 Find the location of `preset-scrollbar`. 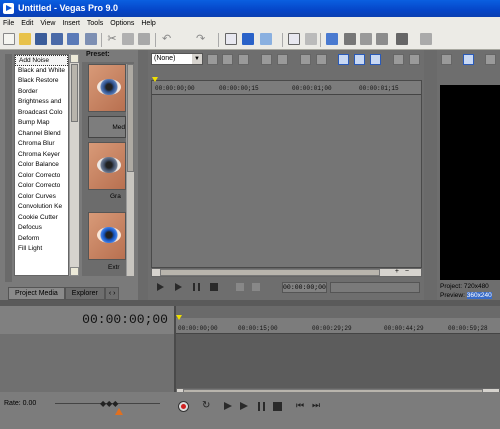

preset-scrollbar is located at coordinates (130, 170).